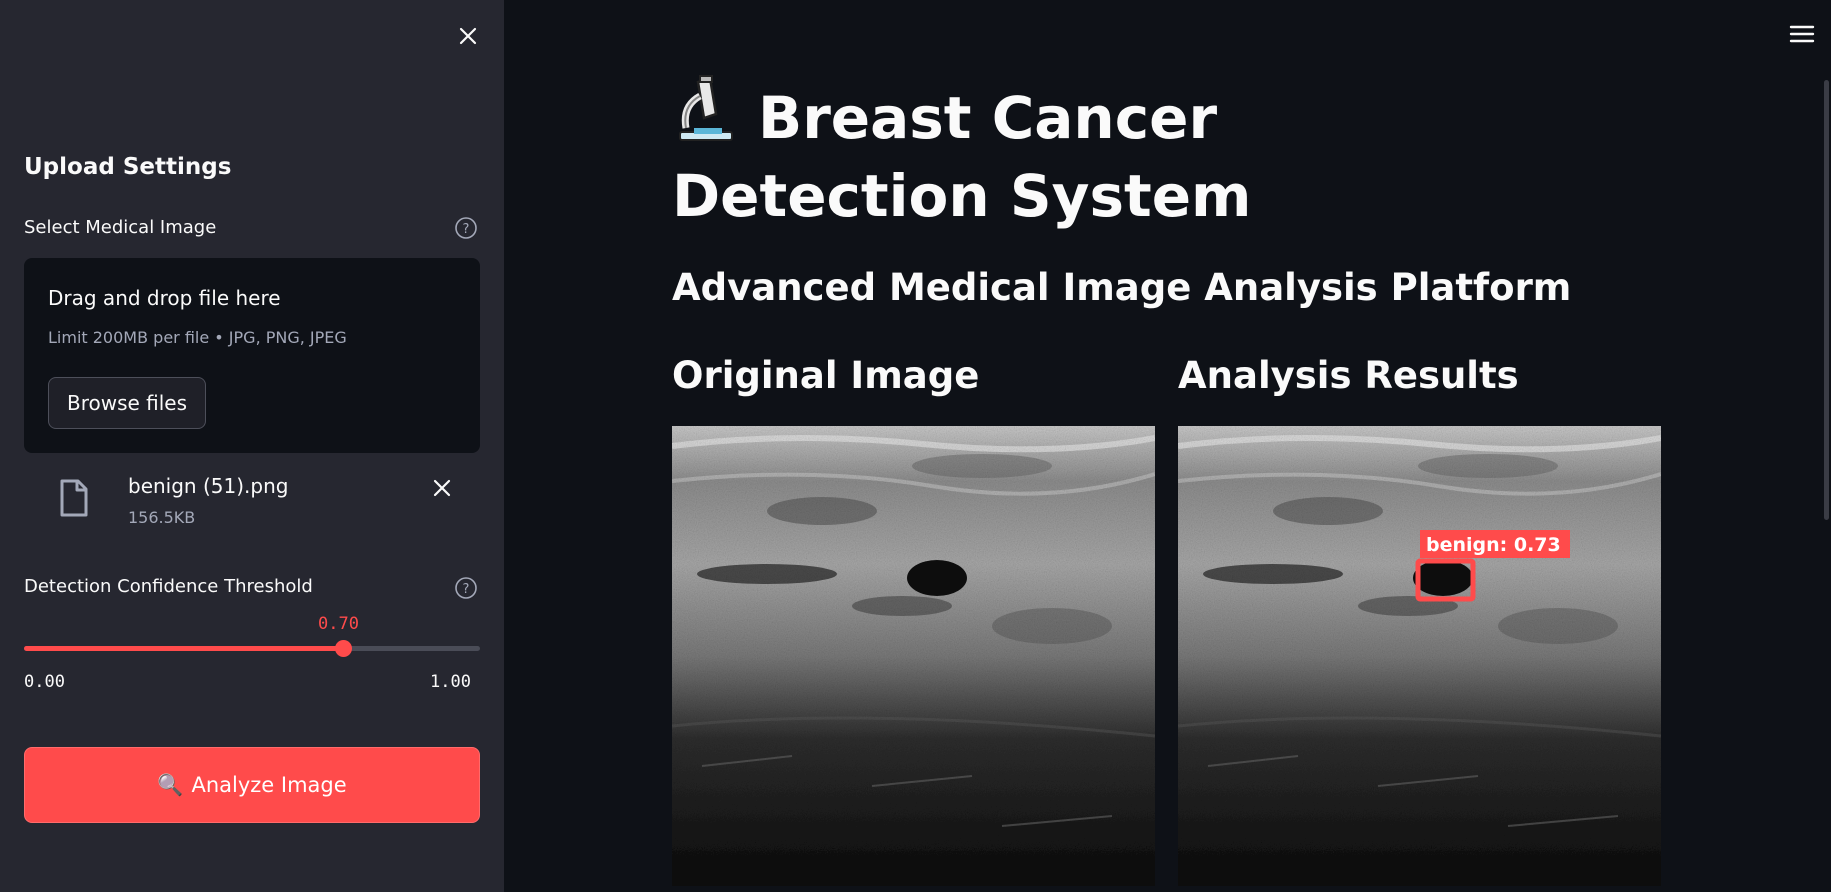 Image resolution: width=1831 pixels, height=892 pixels. What do you see at coordinates (826, 375) in the screenshot?
I see `original-image-heading: Original Image` at bounding box center [826, 375].